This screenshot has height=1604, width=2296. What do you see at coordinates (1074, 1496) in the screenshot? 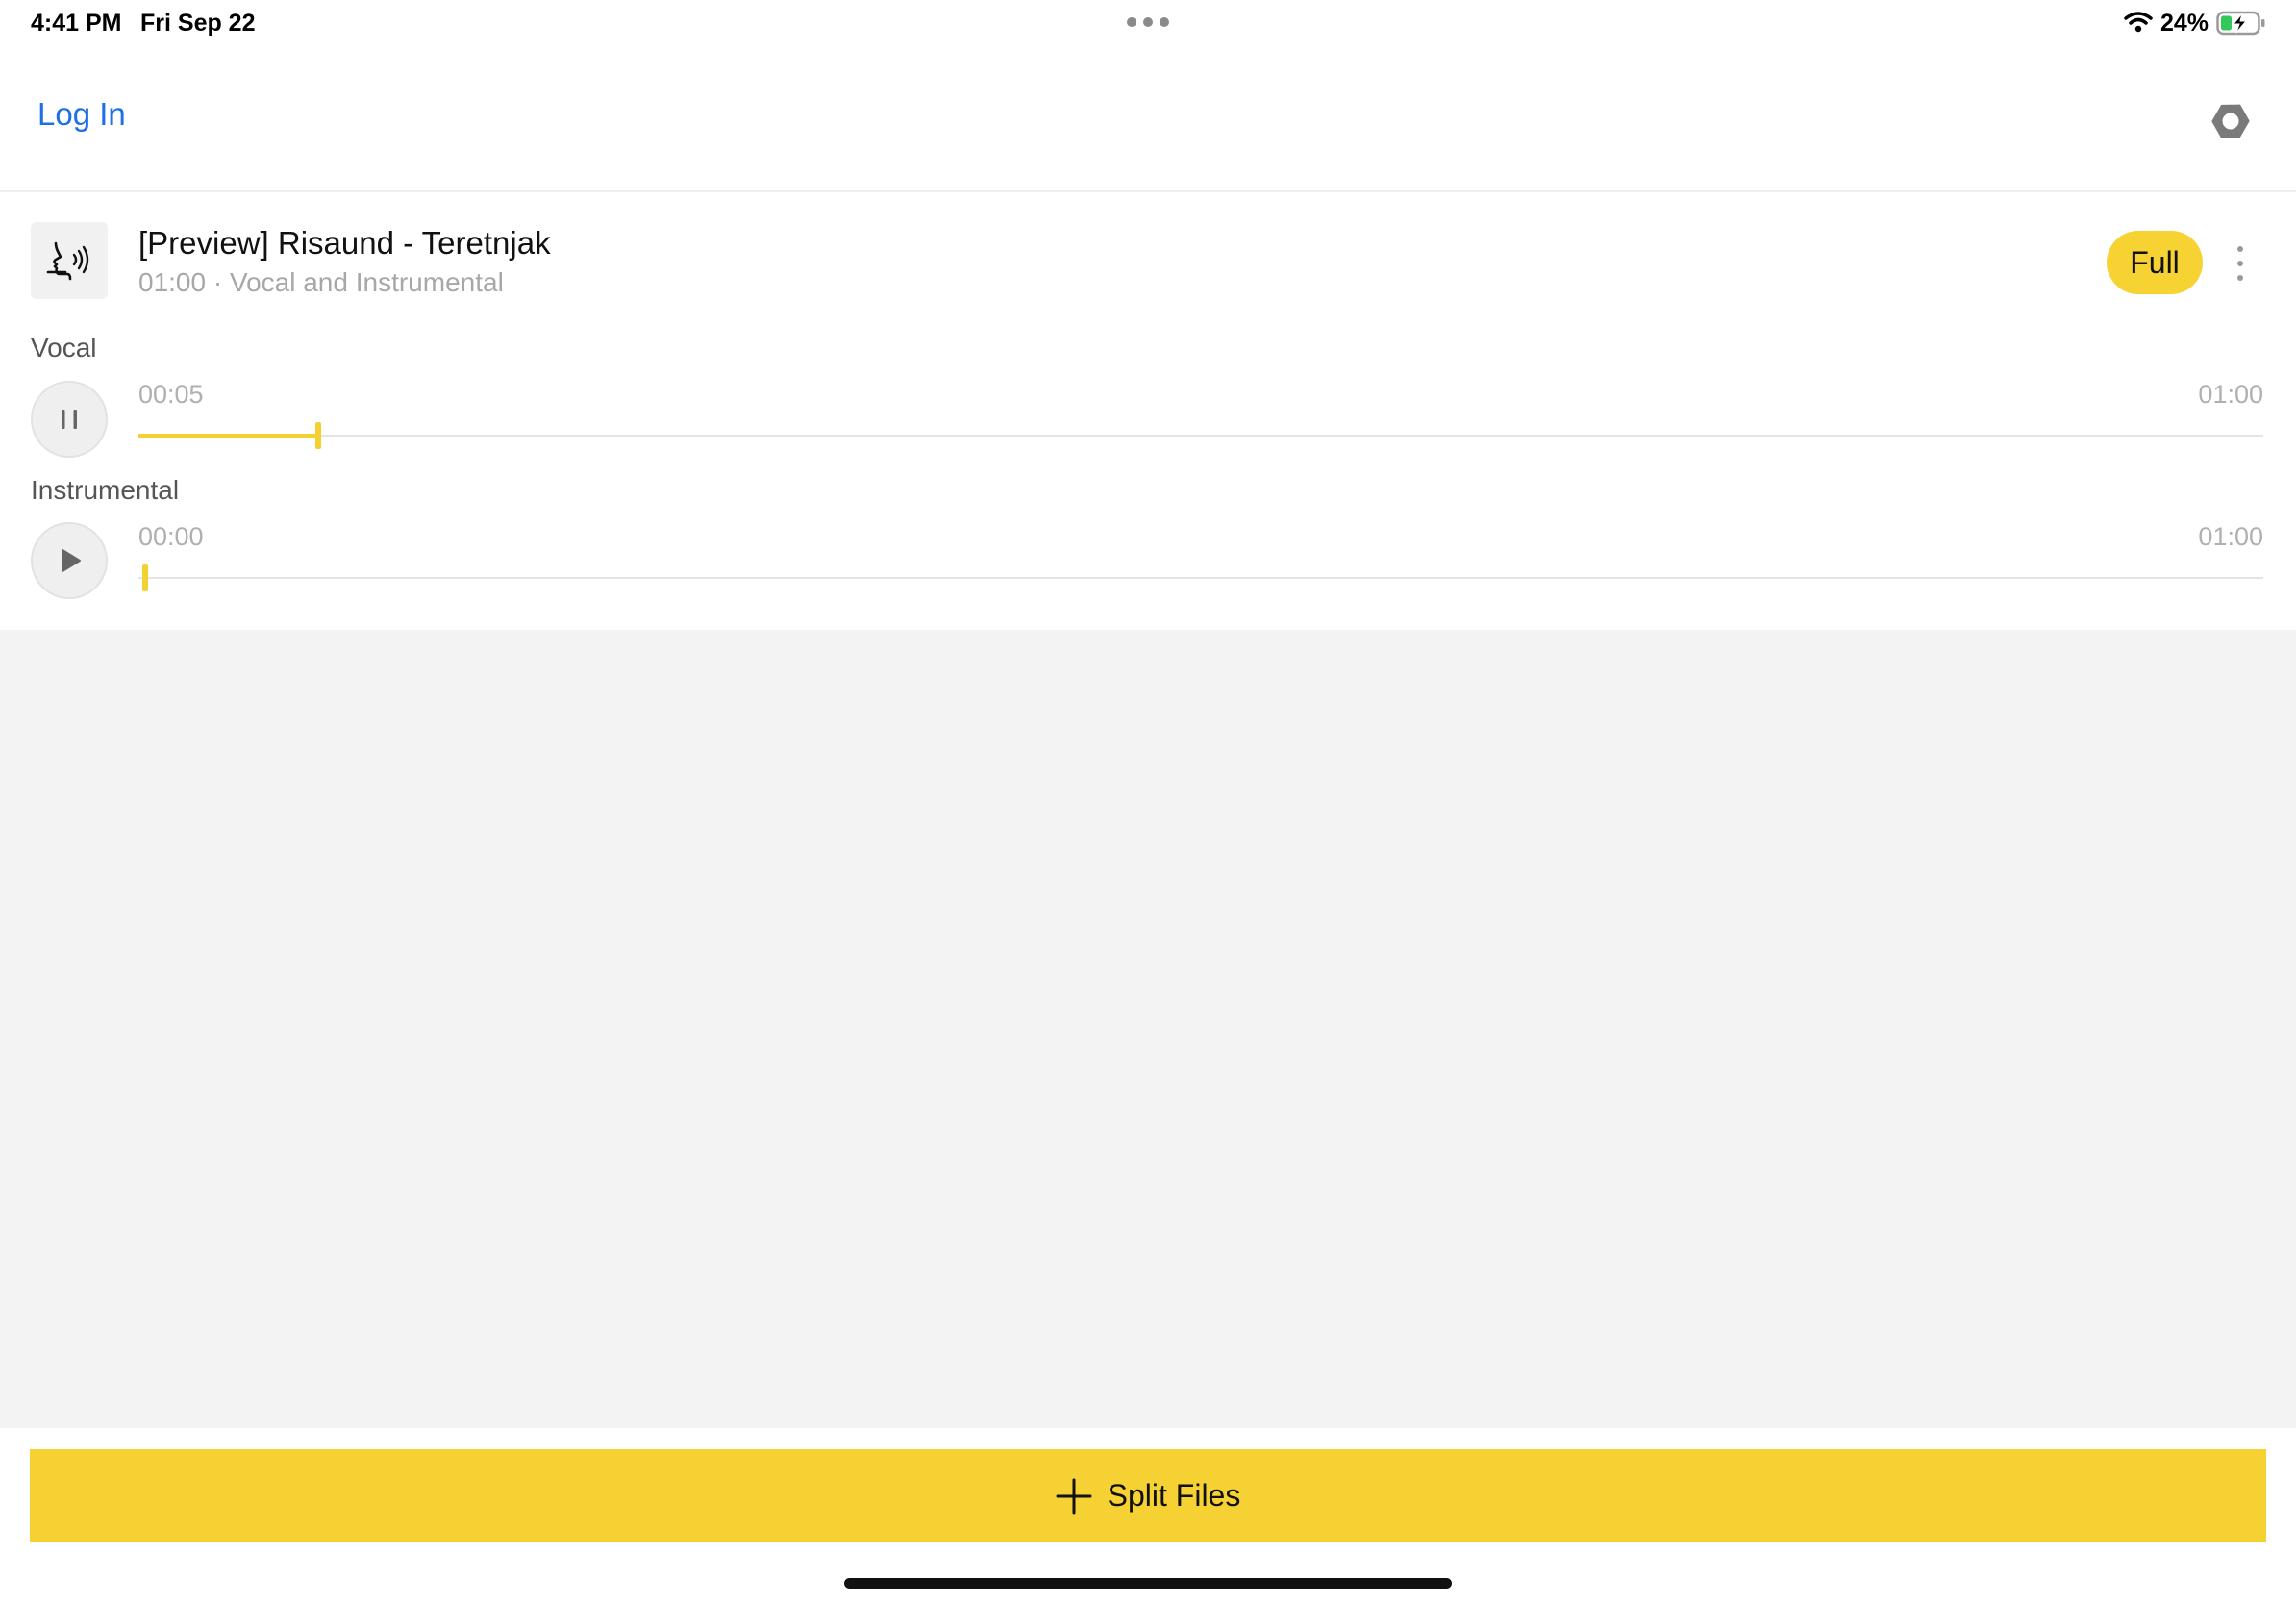
I see `plus-icon` at bounding box center [1074, 1496].